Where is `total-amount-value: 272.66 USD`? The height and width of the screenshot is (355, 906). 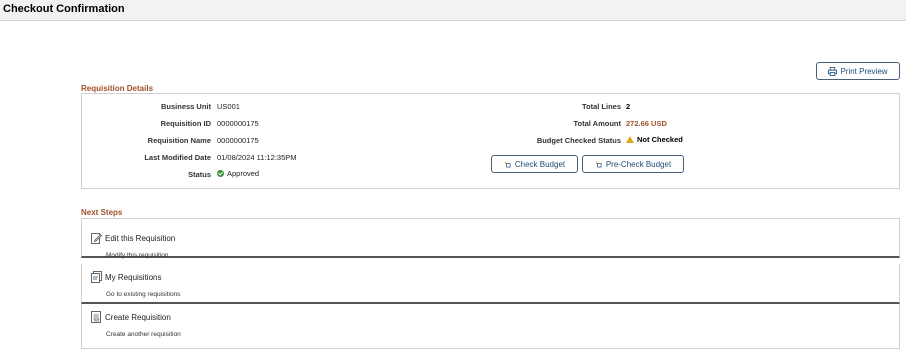 total-amount-value: 272.66 USD is located at coordinates (646, 123).